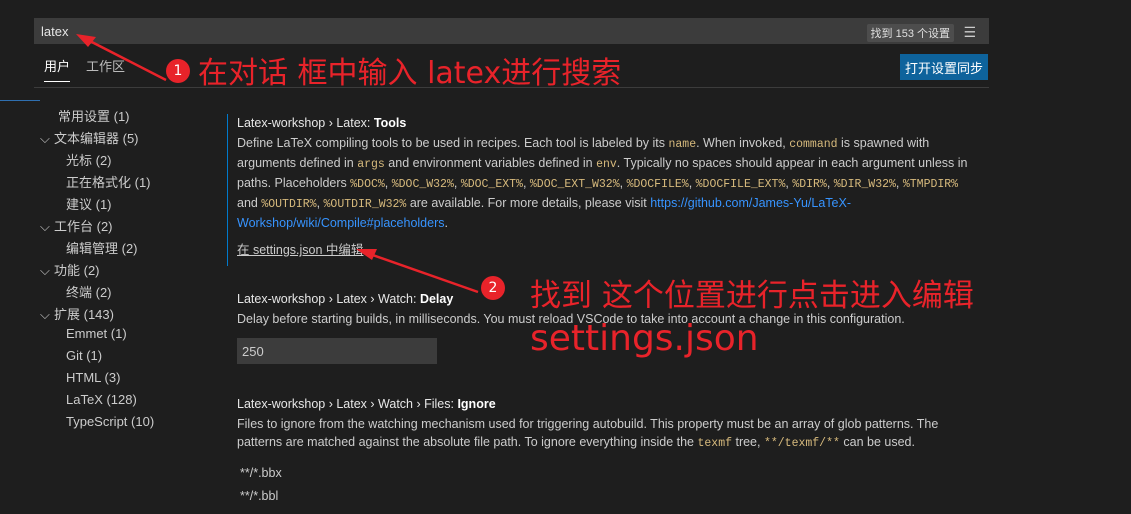 Image resolution: width=1131 pixels, height=514 pixels. What do you see at coordinates (259, 496) in the screenshot?
I see `list-item: **/*.bbl` at bounding box center [259, 496].